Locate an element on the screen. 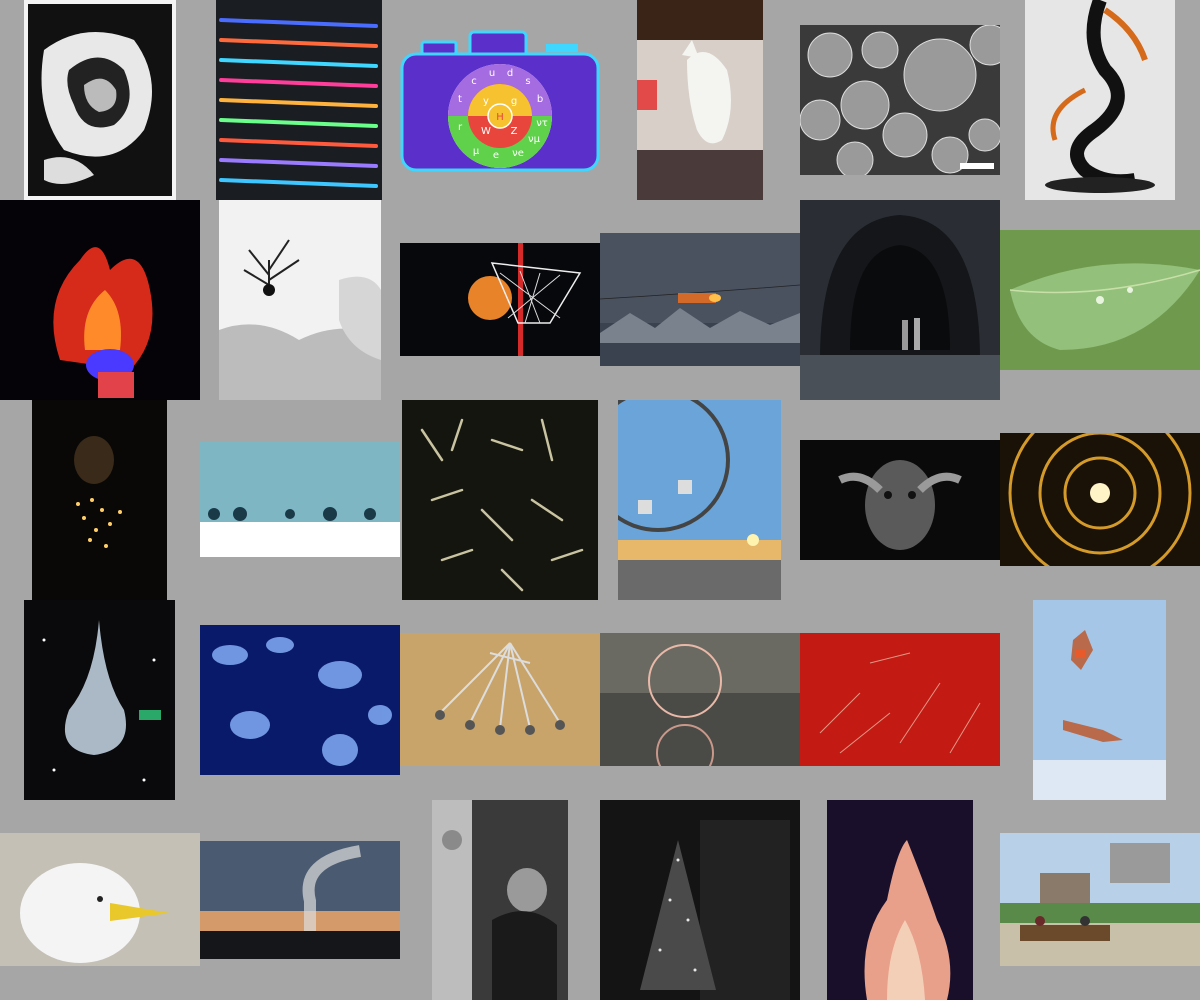  photo-tile-soap-bubble is located at coordinates (700, 699).